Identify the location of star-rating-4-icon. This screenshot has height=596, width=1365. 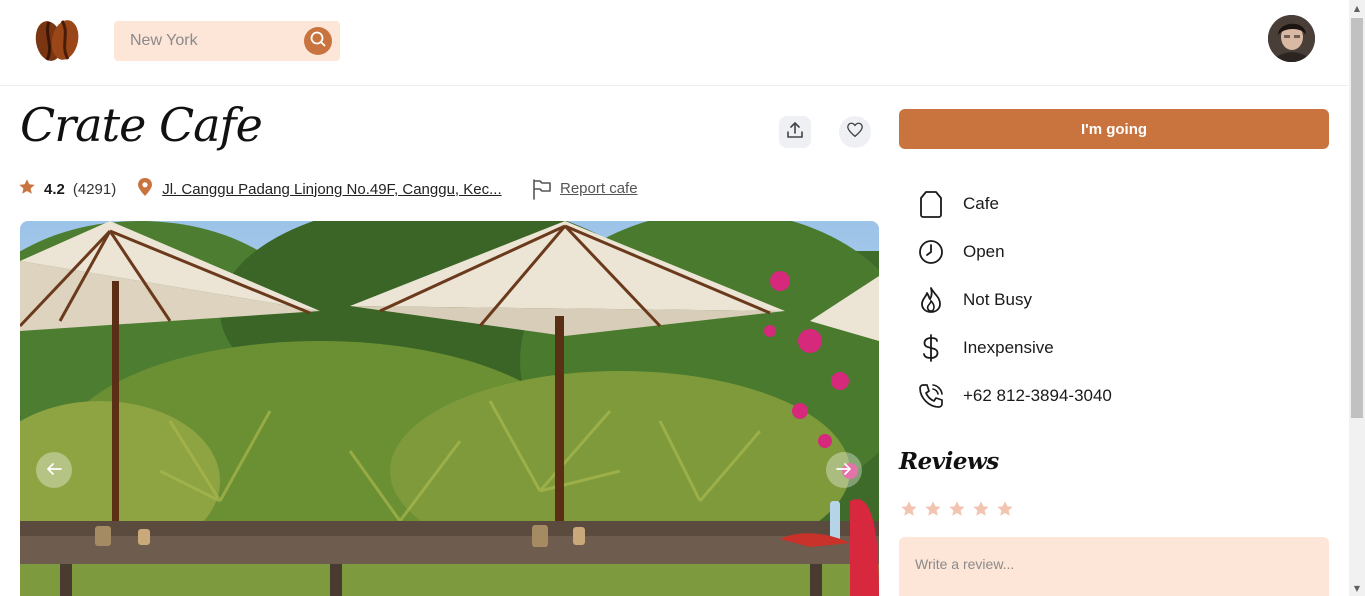
(981, 509).